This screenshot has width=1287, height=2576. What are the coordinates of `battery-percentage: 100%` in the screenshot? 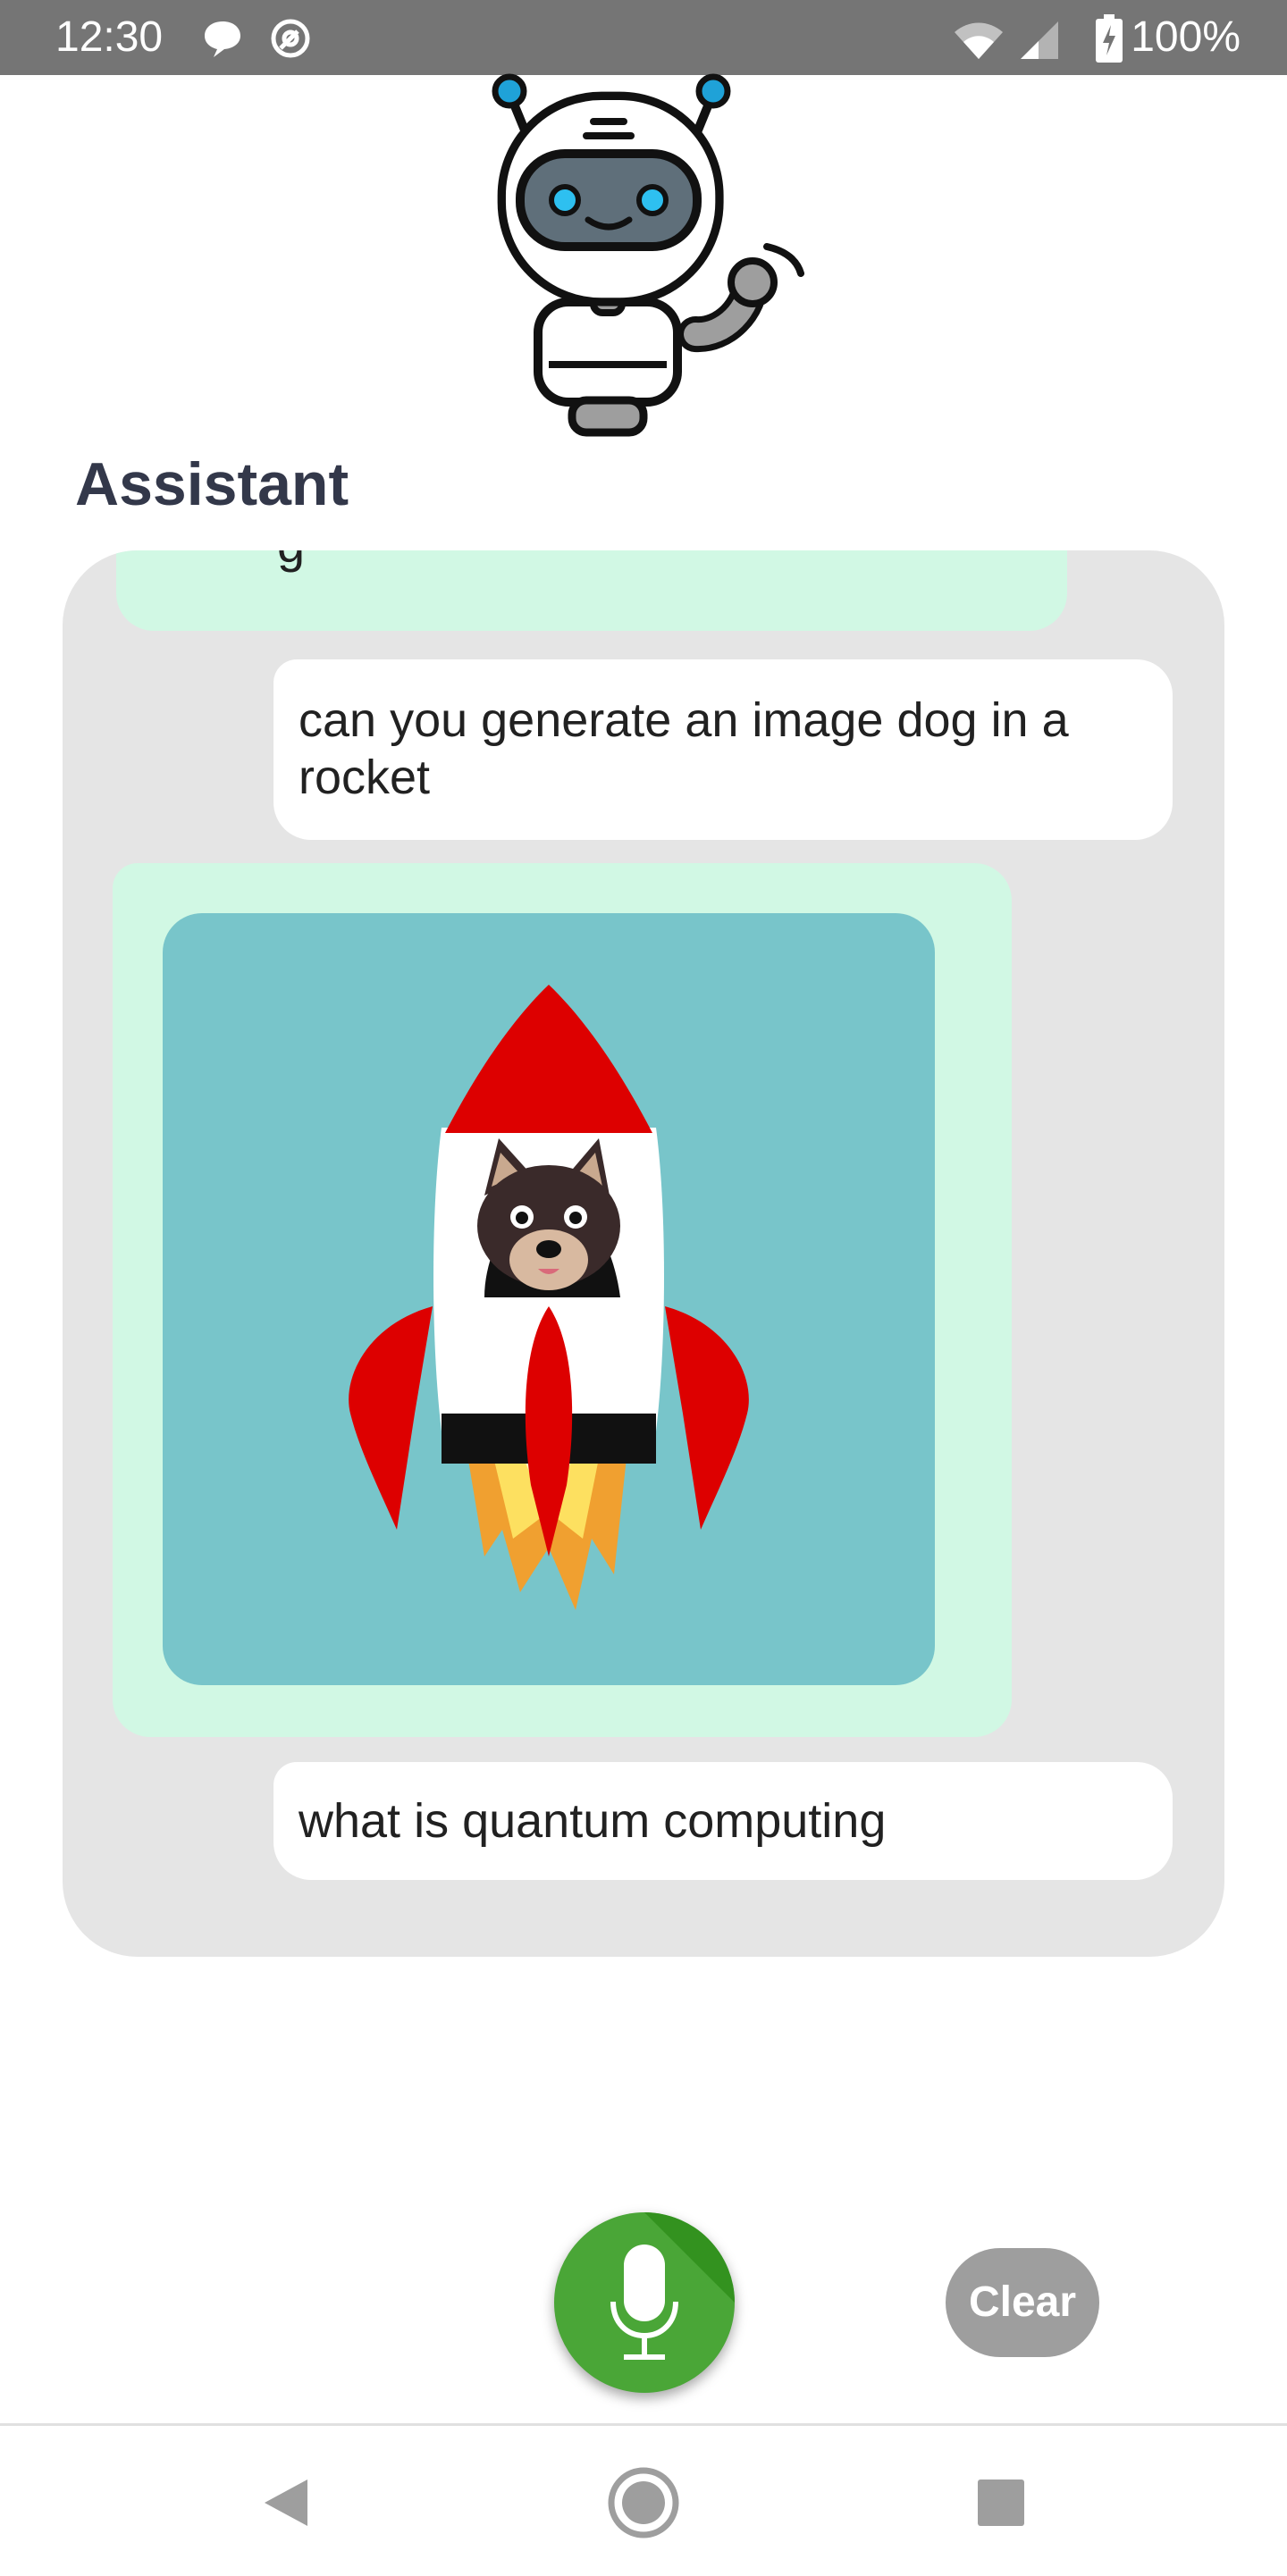 It's located at (1186, 37).